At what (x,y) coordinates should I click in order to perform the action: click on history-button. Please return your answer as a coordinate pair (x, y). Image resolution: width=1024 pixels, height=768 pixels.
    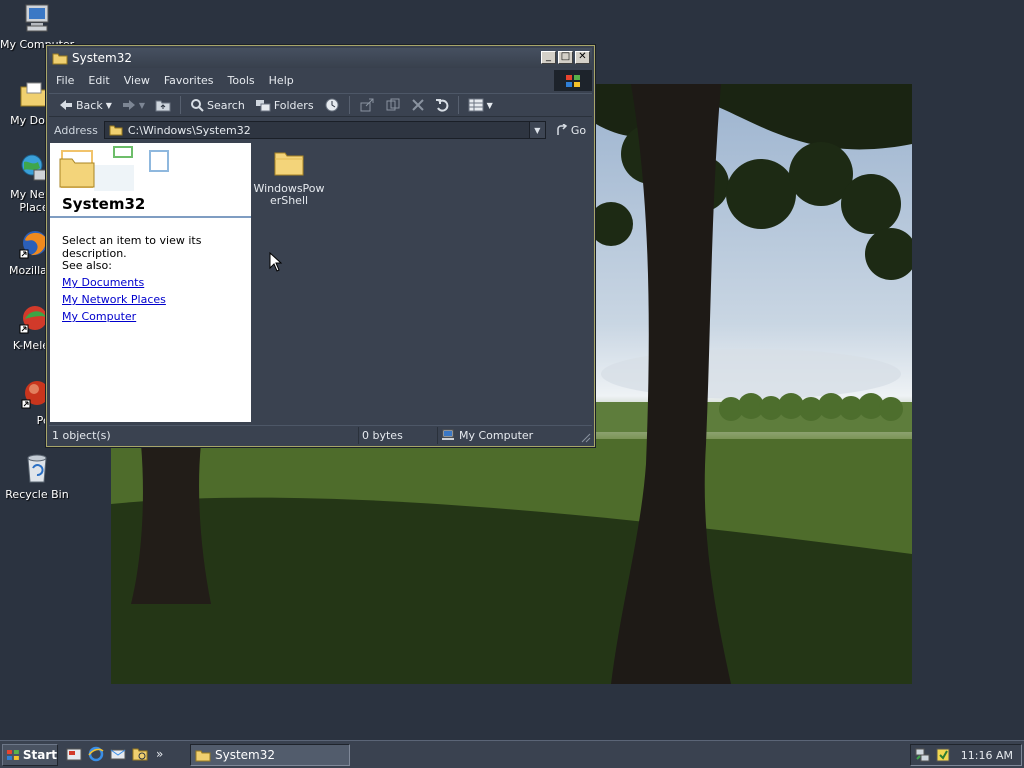
    Looking at the image, I should click on (332, 105).